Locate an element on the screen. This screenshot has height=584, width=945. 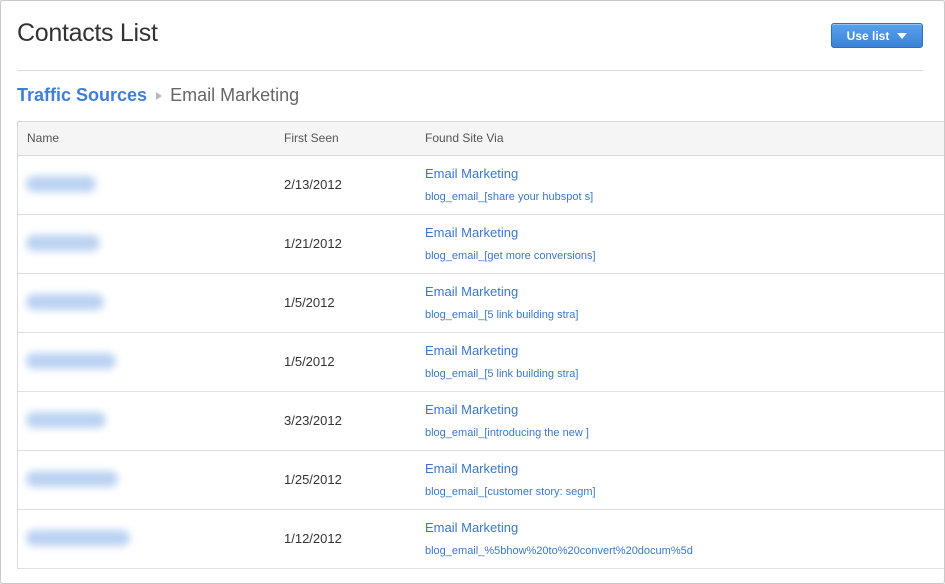
first-seen-date: 1/12/2012 is located at coordinates (313, 538).